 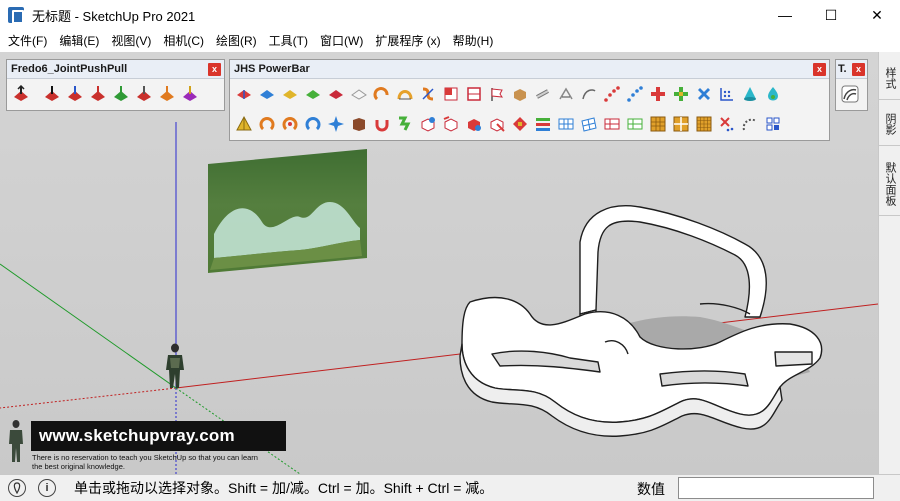 I want to click on green-axis, so click(x=88, y=326).